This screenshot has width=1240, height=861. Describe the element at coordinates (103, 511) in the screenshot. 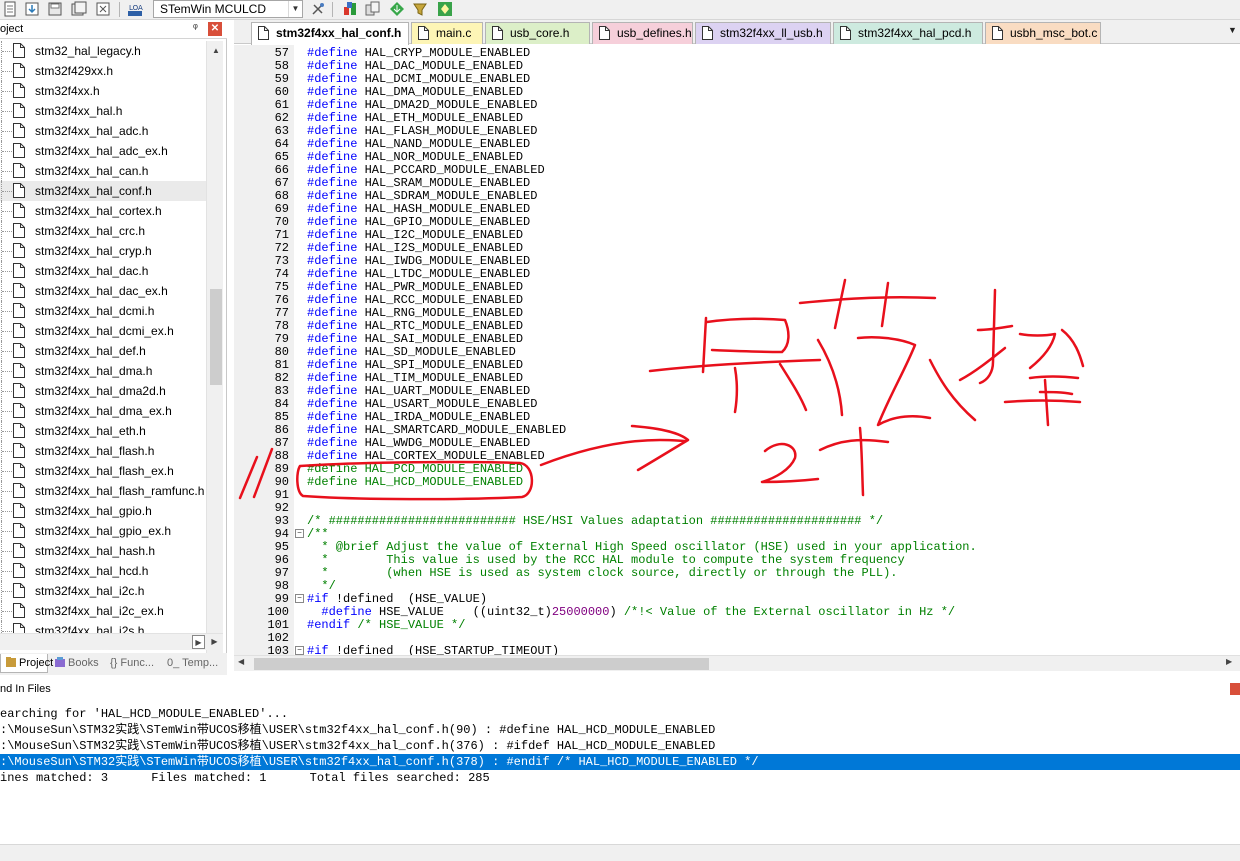

I see `file-tree-item: stm32f4xx_hal_gpio.h` at that location.